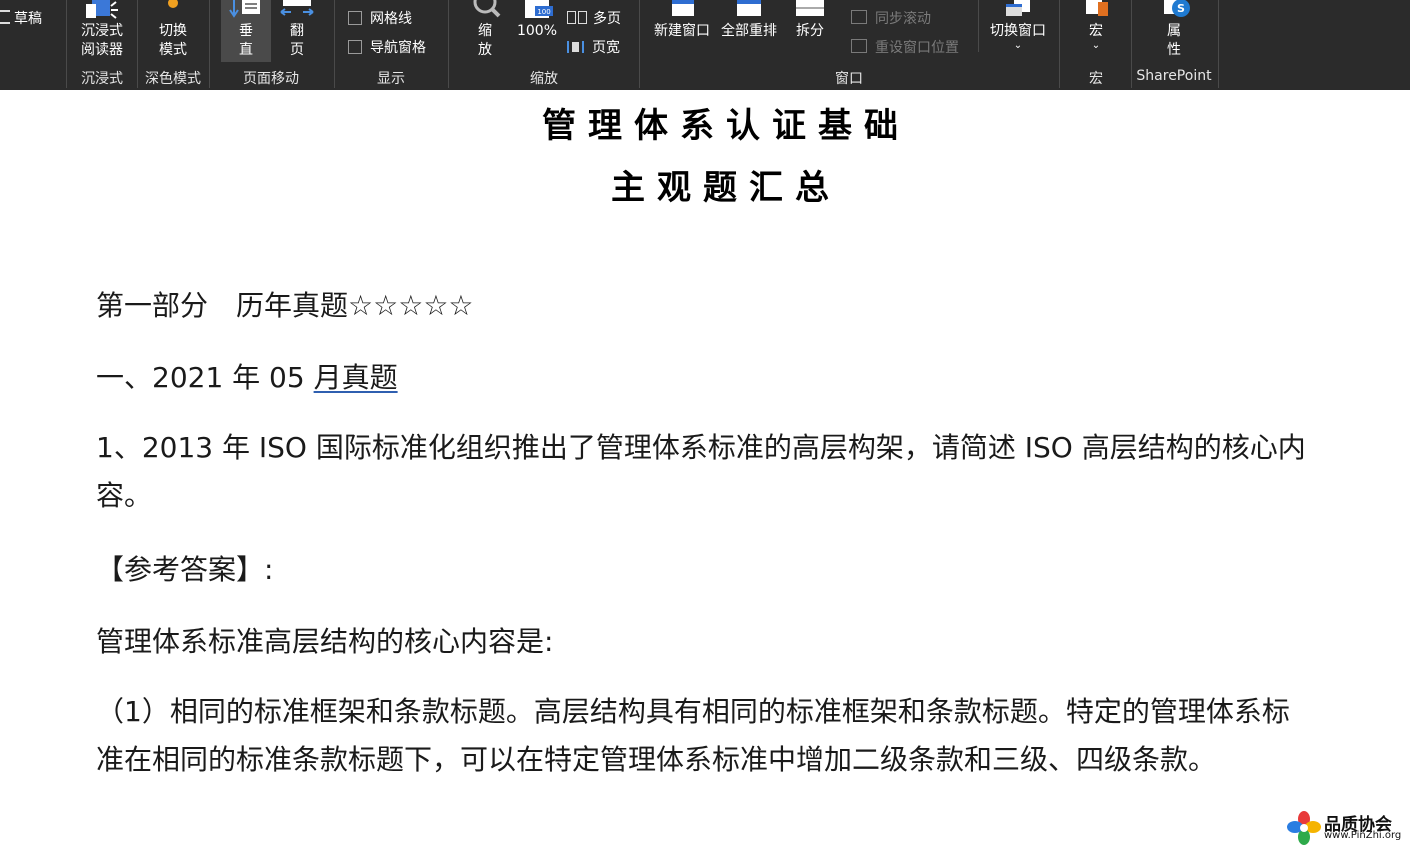  What do you see at coordinates (391, 79) in the screenshot?
I see `group-show: 显示` at bounding box center [391, 79].